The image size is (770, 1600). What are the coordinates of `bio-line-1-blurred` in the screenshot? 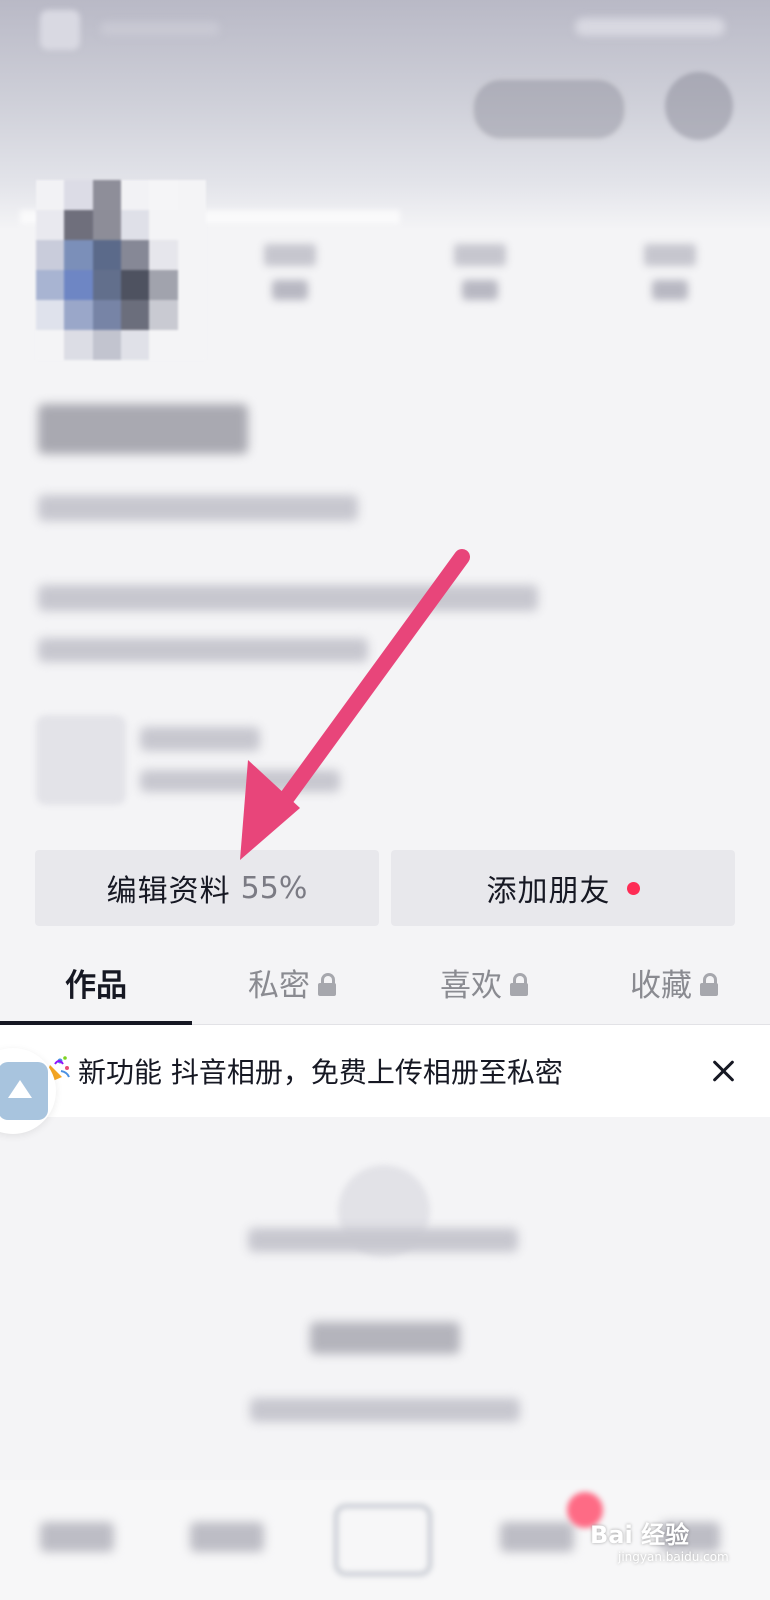 It's located at (288, 598).